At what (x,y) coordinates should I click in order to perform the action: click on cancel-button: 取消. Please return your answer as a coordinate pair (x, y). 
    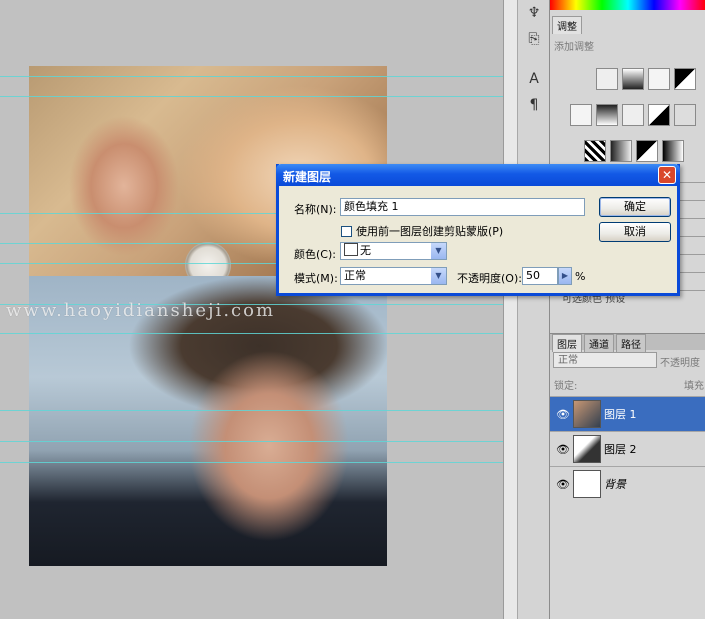
    Looking at the image, I should click on (635, 232).